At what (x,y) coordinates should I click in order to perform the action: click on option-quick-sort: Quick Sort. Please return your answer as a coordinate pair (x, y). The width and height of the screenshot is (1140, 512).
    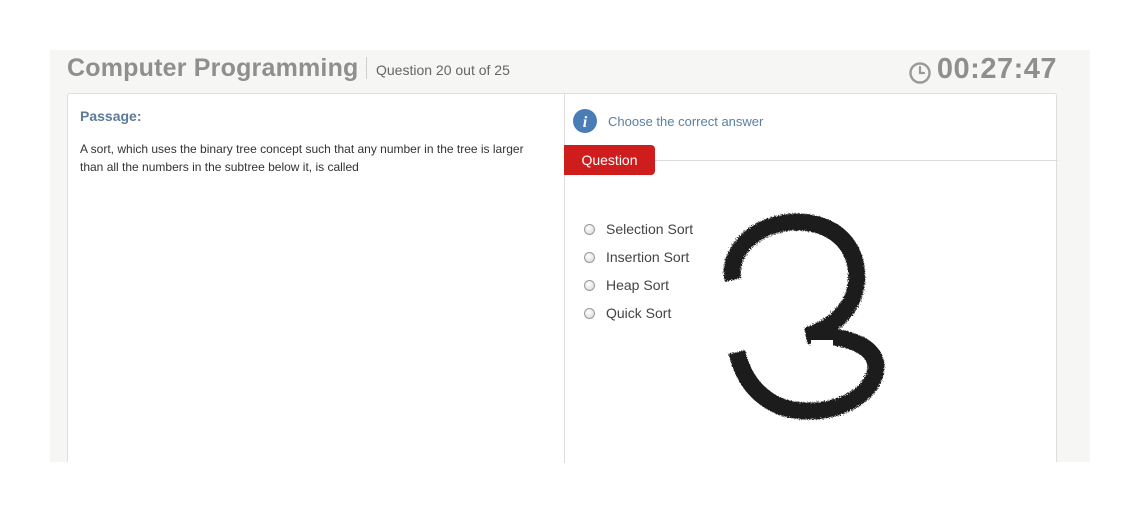
    Looking at the image, I should click on (638, 313).